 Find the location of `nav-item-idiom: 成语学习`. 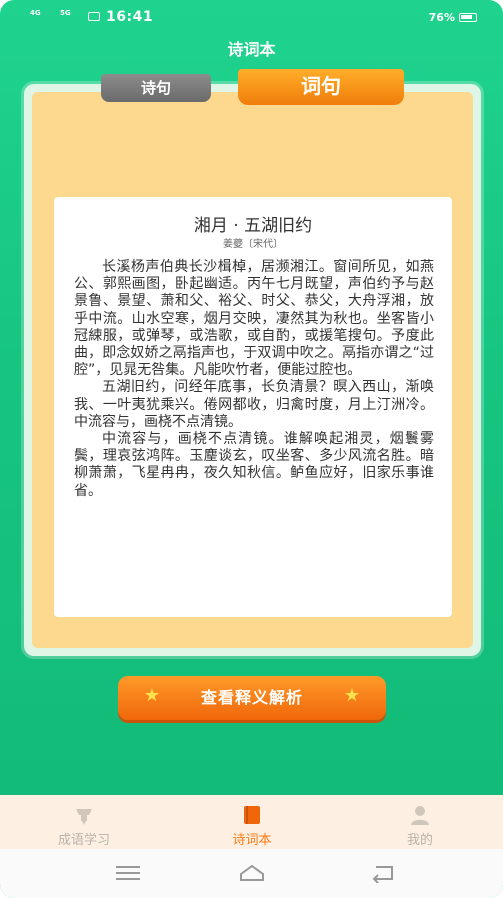

nav-item-idiom: 成语学习 is located at coordinates (84, 822).